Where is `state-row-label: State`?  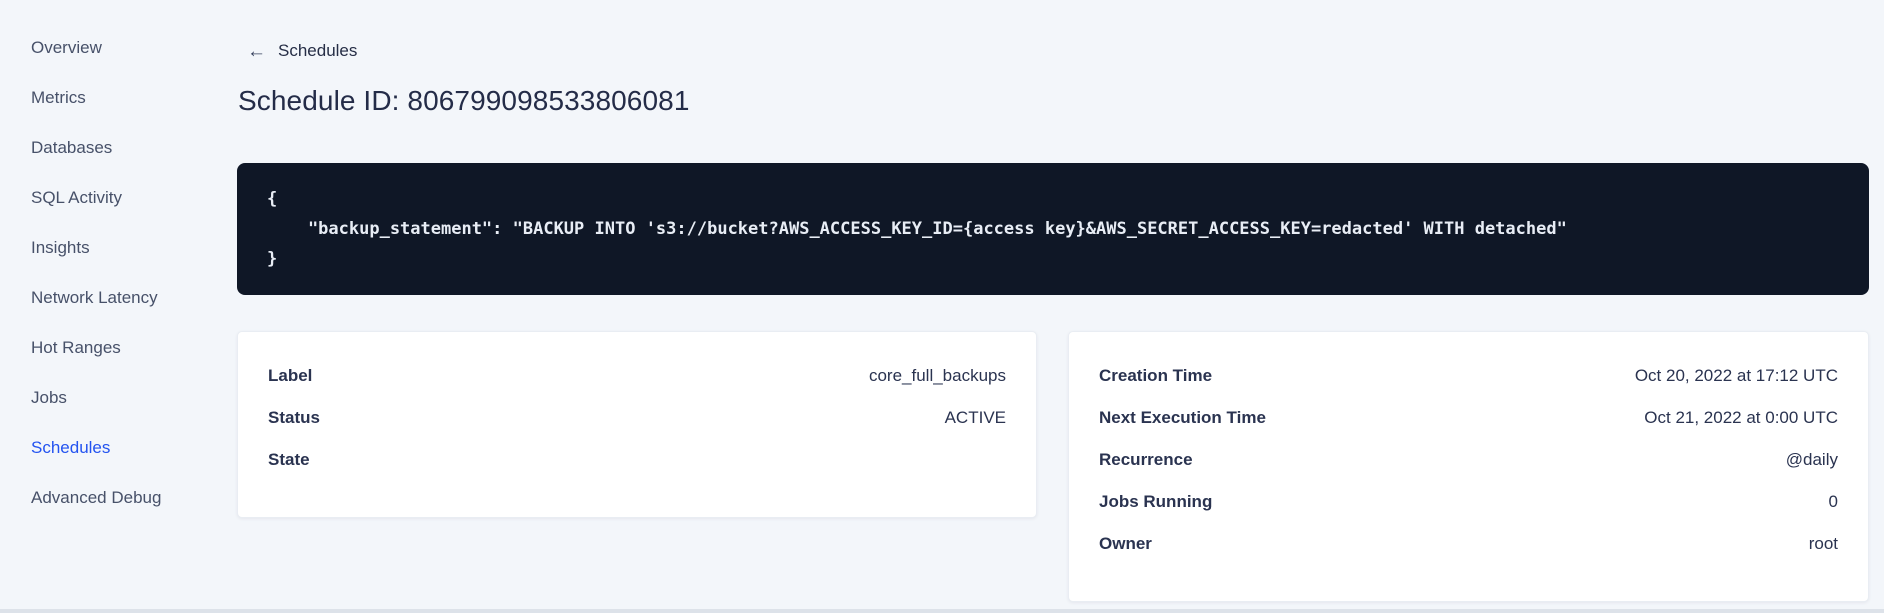 state-row-label: State is located at coordinates (289, 459).